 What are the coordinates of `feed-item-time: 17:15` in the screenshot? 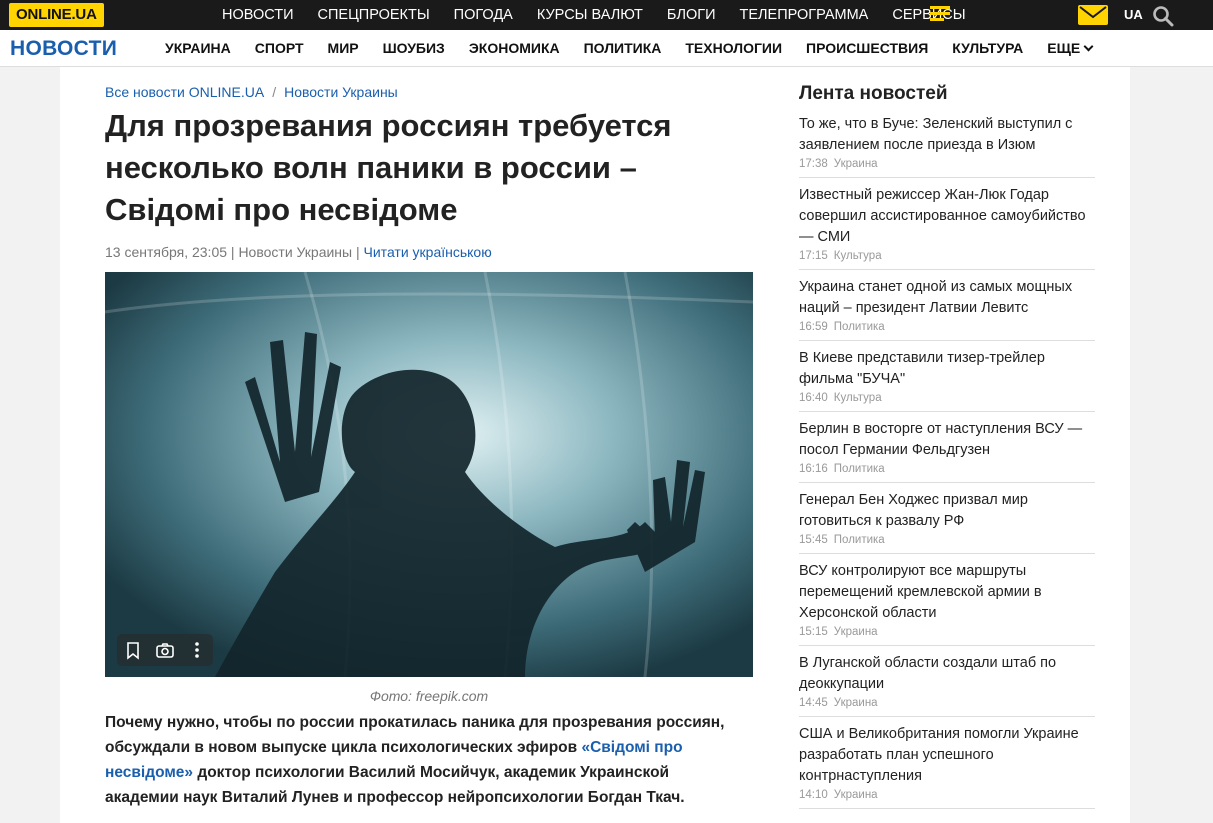 It's located at (813, 256).